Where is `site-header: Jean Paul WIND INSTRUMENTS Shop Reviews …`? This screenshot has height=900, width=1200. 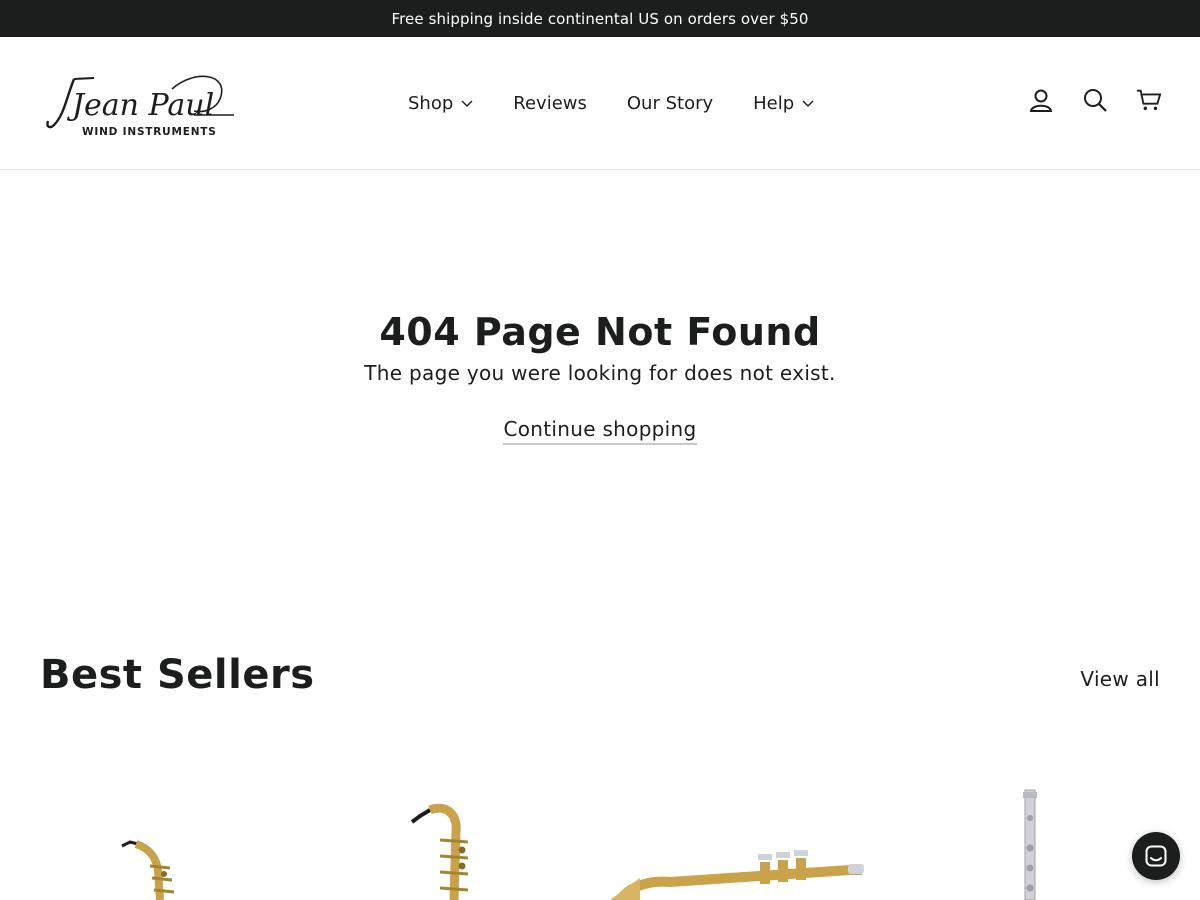
site-header: Jean Paul WIND INSTRUMENTS Shop Reviews … is located at coordinates (600, 103).